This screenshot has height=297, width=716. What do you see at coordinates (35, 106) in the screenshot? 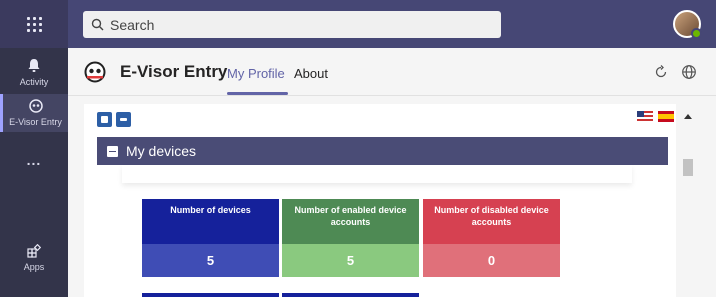
I see `evisor-icon` at bounding box center [35, 106].